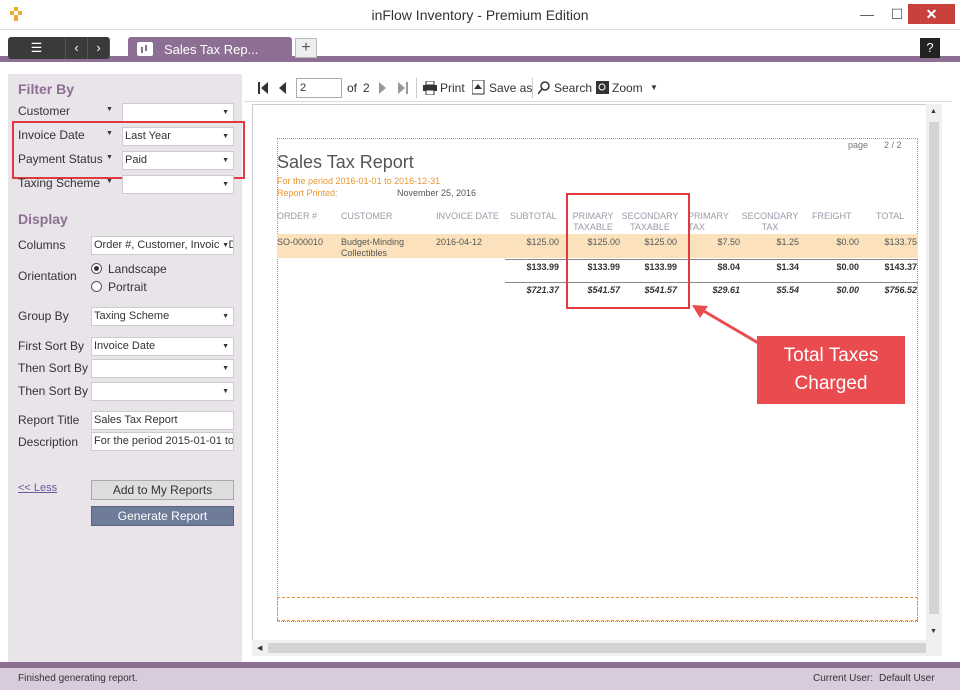  I want to click on report-icon, so click(145, 49).